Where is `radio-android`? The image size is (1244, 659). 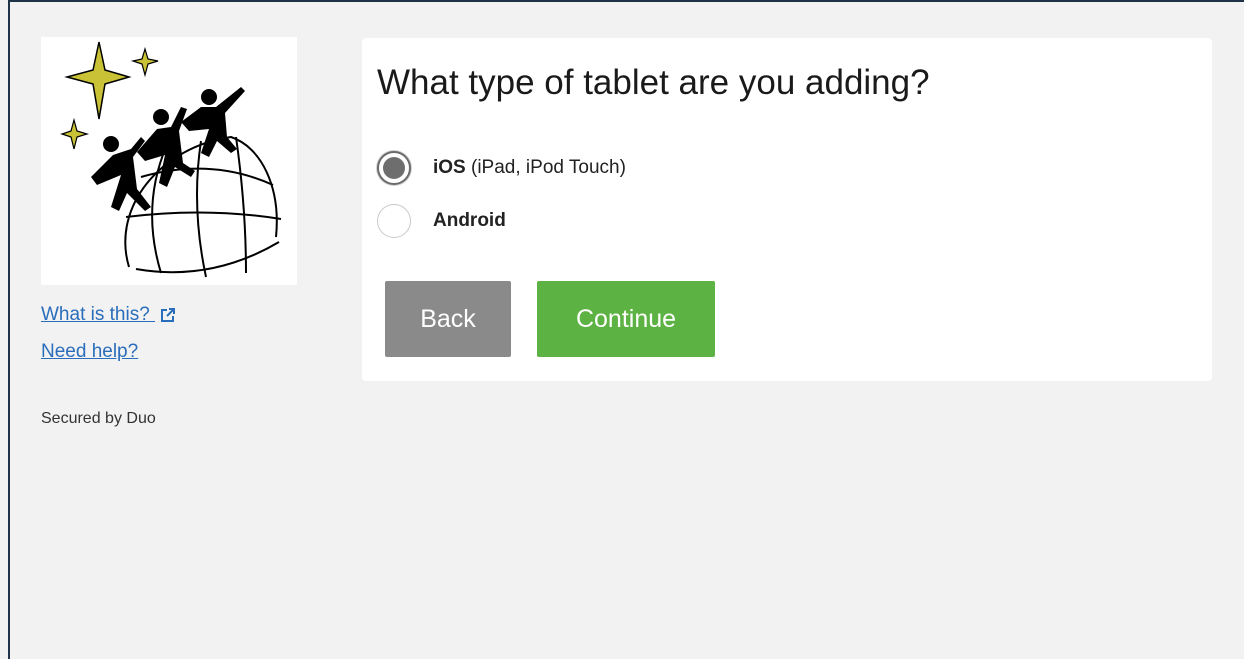 radio-android is located at coordinates (394, 221).